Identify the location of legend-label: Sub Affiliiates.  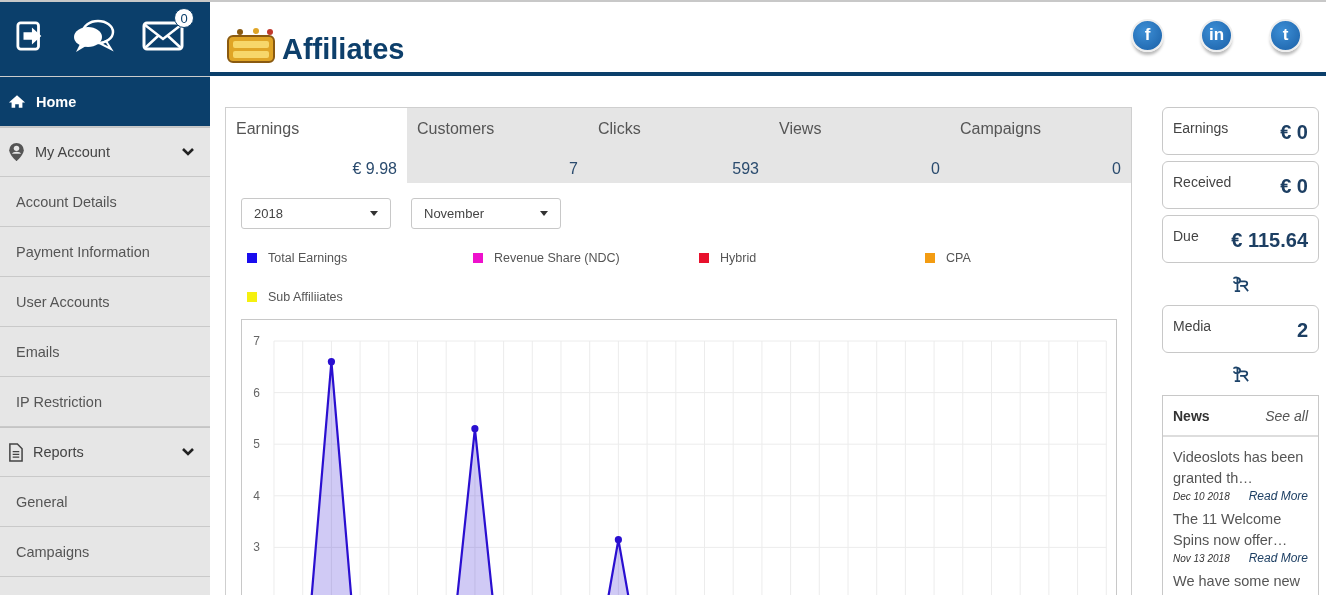
(305, 296).